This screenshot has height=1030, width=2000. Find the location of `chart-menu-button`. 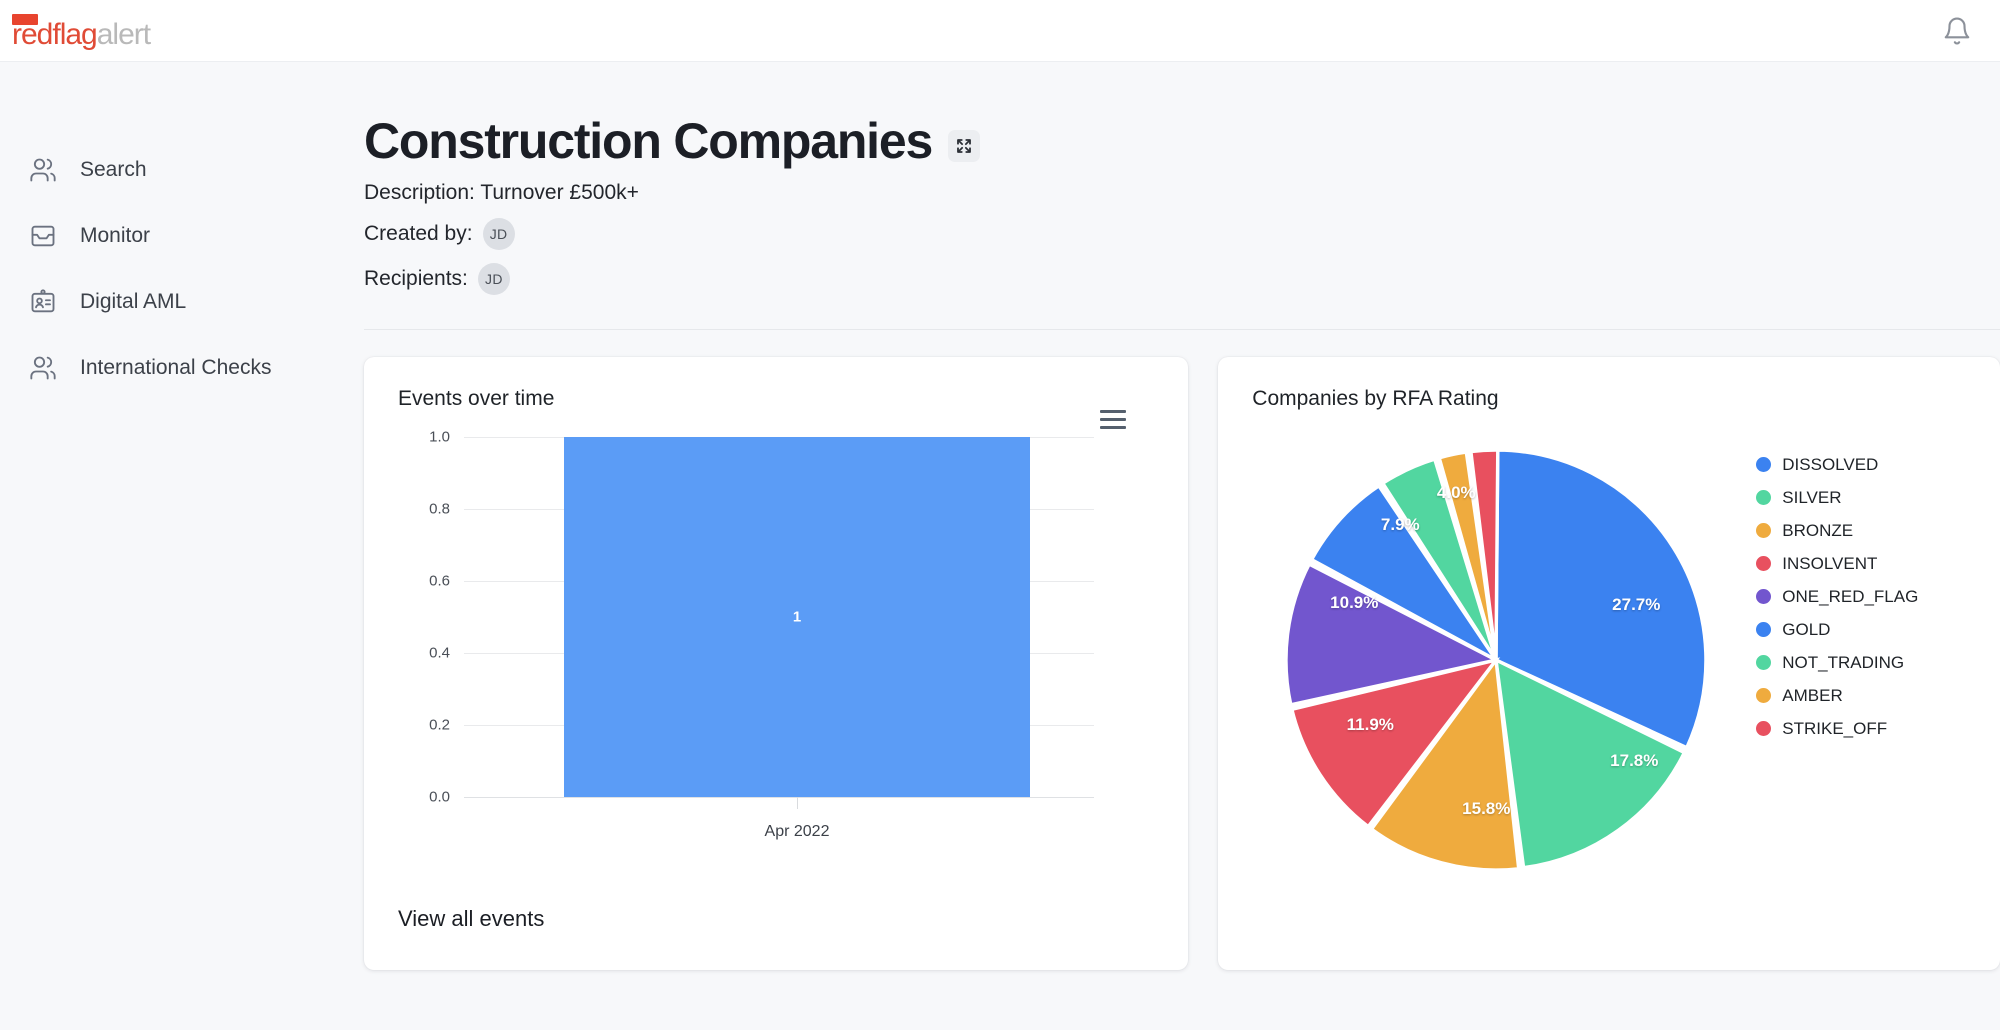

chart-menu-button is located at coordinates (1113, 419).